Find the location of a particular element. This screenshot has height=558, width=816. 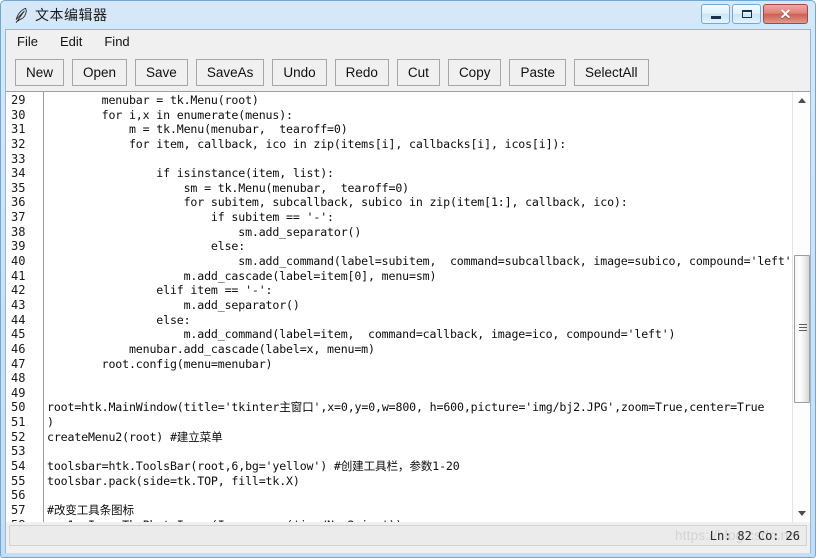

line-number: 45 is located at coordinates (18, 334).